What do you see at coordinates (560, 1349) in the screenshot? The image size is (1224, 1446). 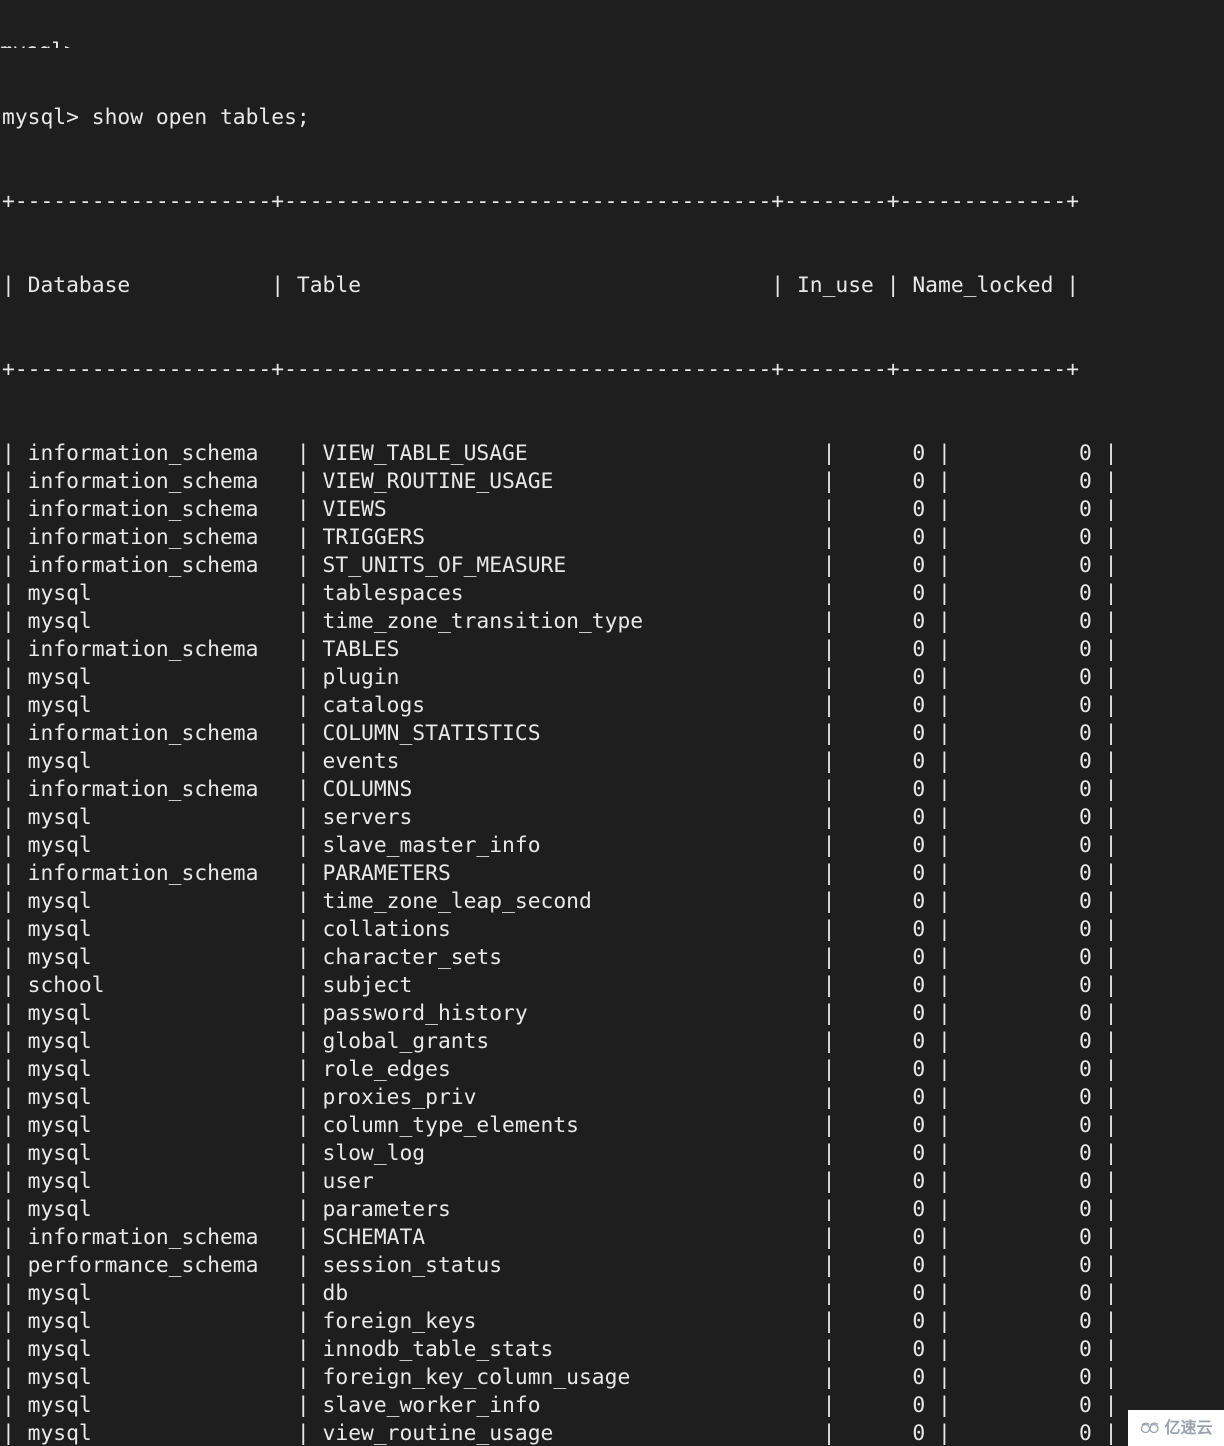 I see `table-row: | mysql | innodb_table_stats | 0 | 0 |` at bounding box center [560, 1349].